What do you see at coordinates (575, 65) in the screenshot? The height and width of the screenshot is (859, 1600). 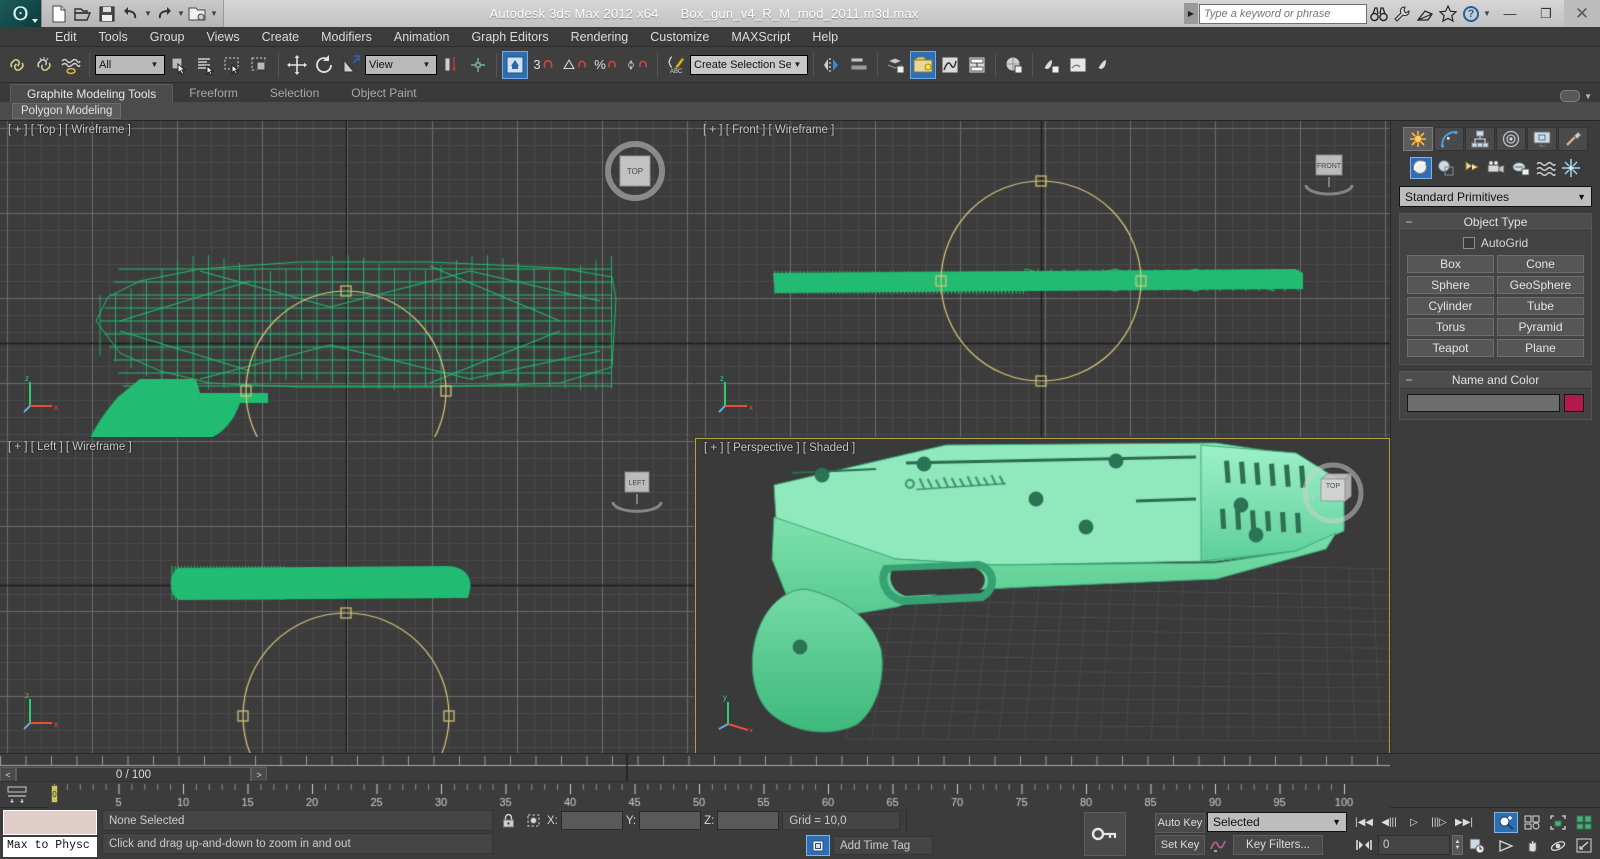 I see `percent-snap-button` at bounding box center [575, 65].